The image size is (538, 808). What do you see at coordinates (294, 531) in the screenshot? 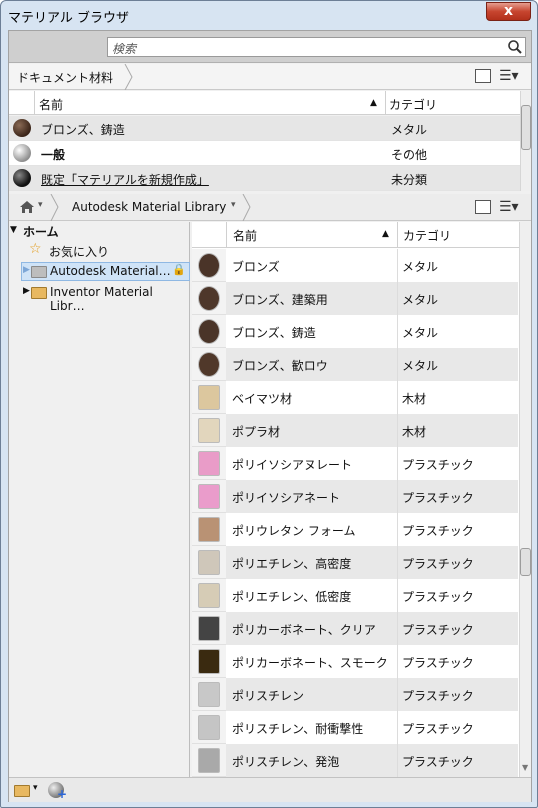
I see `row-name: ポリウレタン フォーム` at bounding box center [294, 531].